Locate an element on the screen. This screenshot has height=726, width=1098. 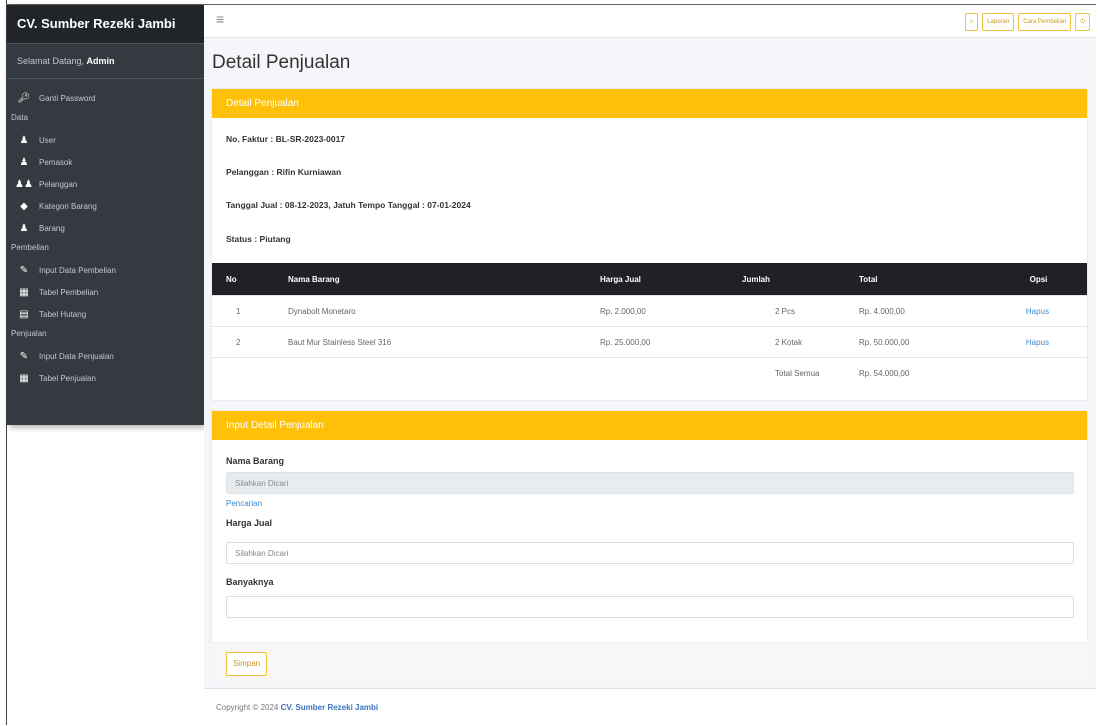
pelanggan: Pelanggan : Rifin Kurniawan is located at coordinates (284, 172).